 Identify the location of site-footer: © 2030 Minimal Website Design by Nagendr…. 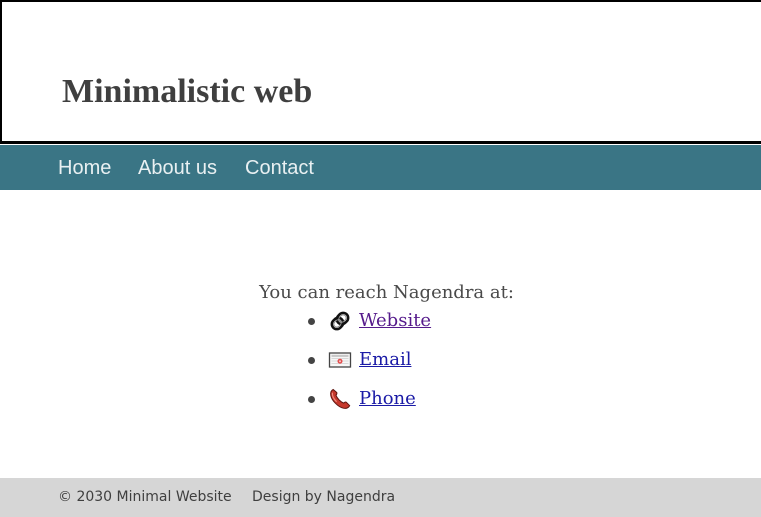
(380, 497).